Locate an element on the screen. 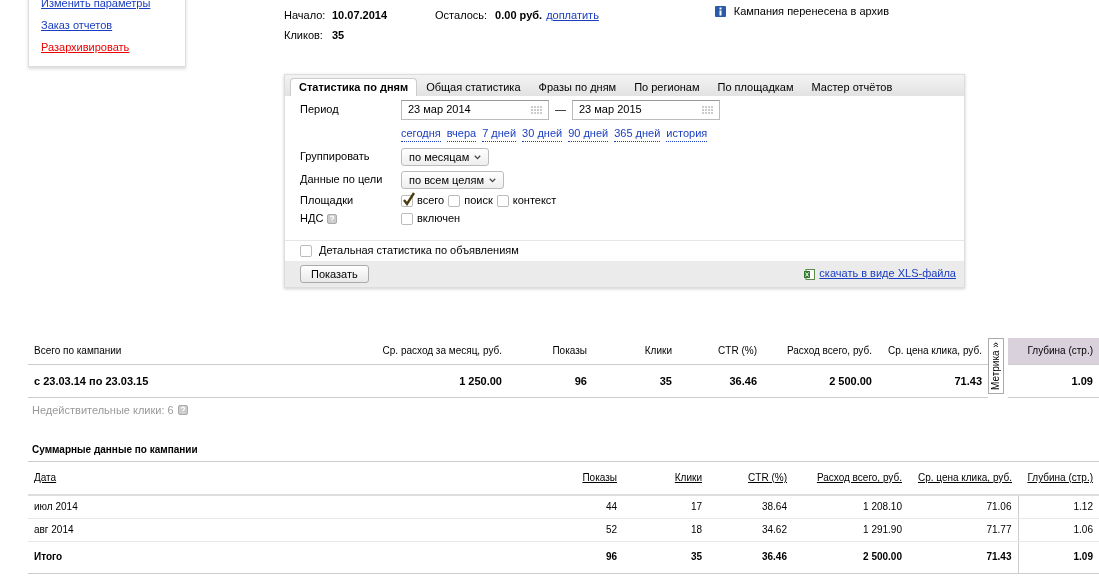 The height and width of the screenshot is (578, 1099). label: Осталось: is located at coordinates (461, 15).